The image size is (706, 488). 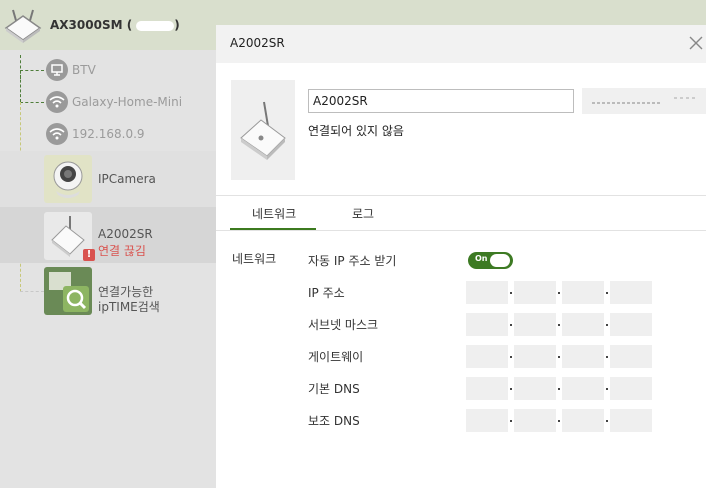 I want to click on connection-status: 연결되어 있지 않음, so click(x=356, y=131).